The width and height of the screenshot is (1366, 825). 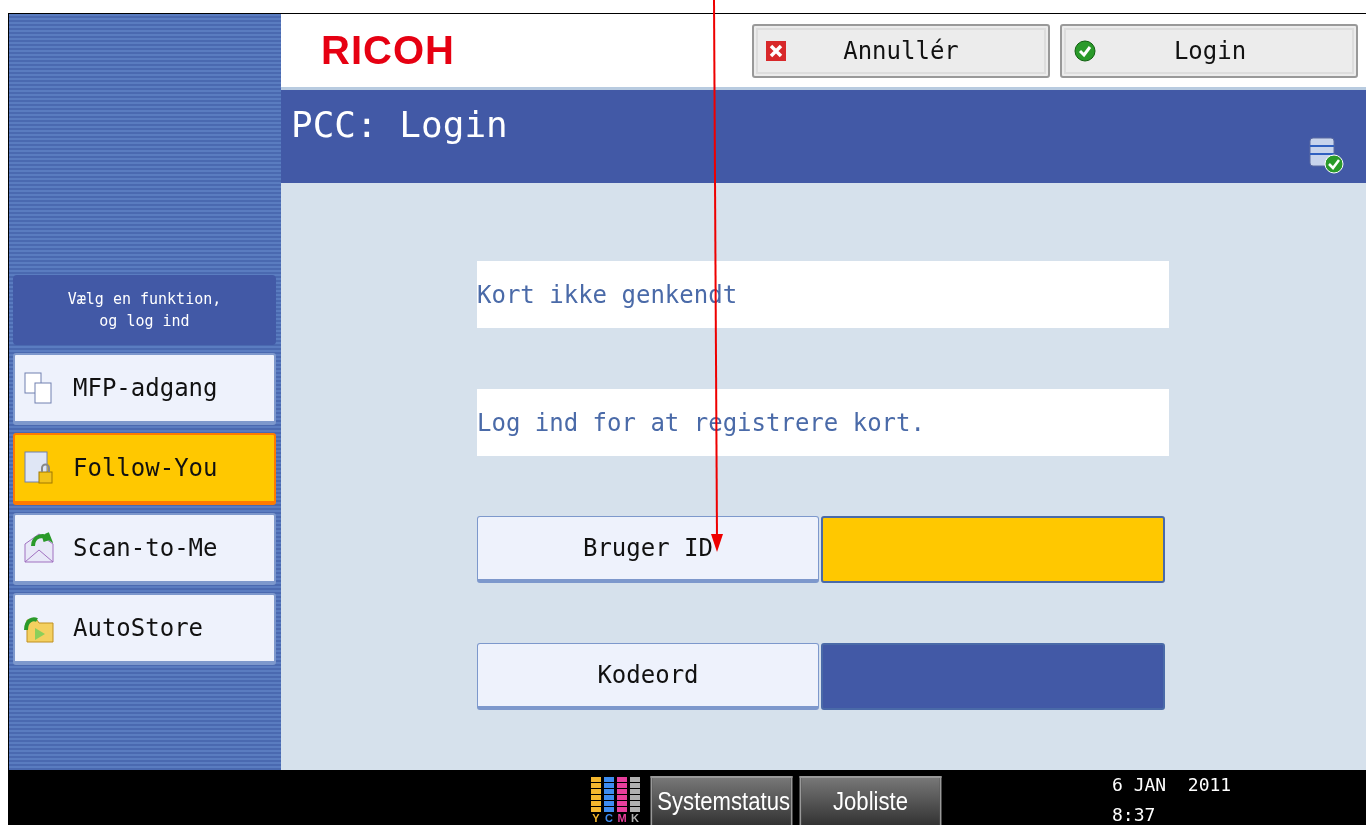 I want to click on checkmark-icon, so click(x=1085, y=50).